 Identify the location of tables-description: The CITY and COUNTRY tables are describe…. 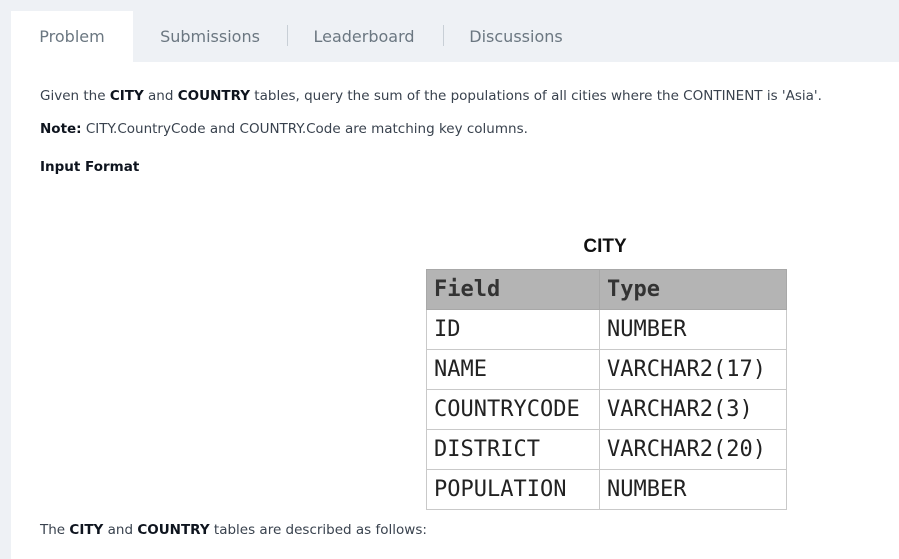
(233, 530).